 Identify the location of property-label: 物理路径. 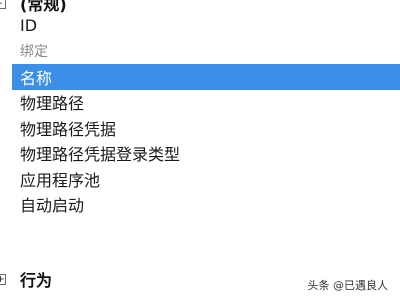
(52, 104).